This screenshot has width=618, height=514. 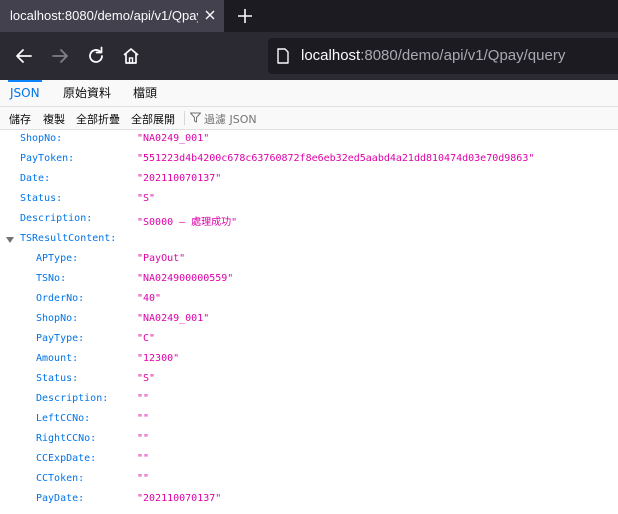 I want to click on tab-strip: localhost:8080/demo/api/v1/Qpay/query, so click(x=309, y=16).